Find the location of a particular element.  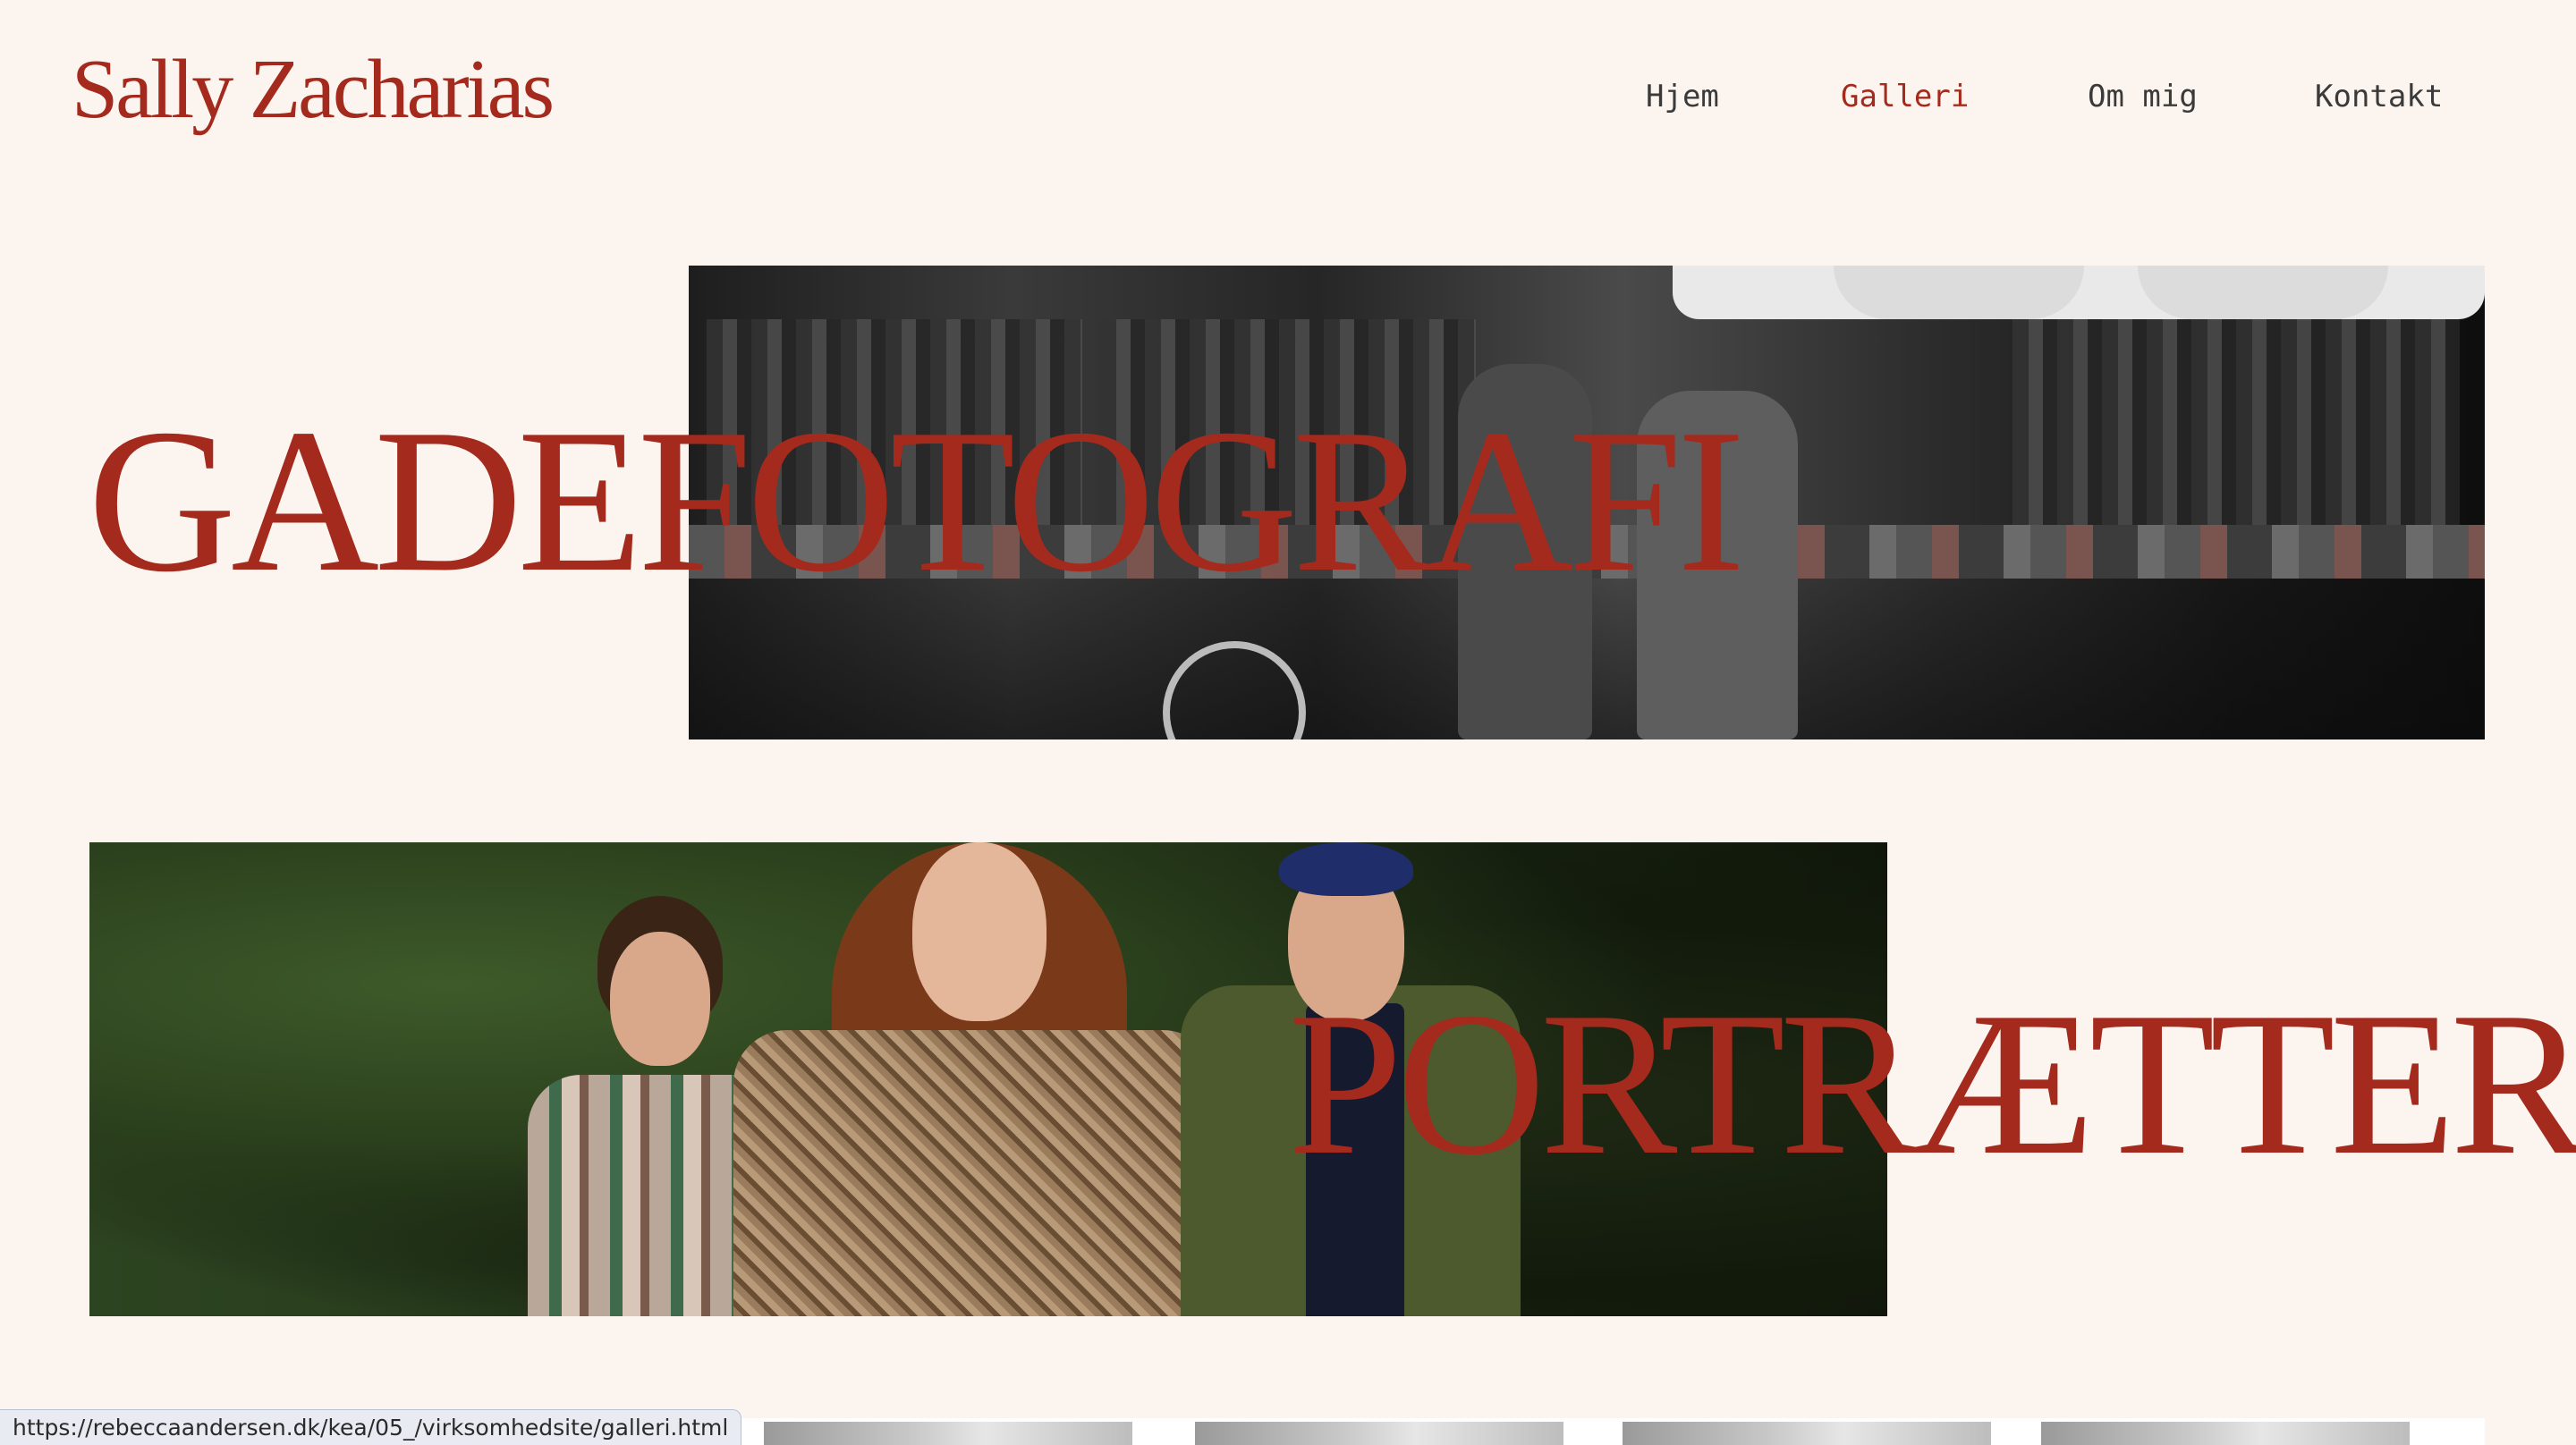

thumbnail-row is located at coordinates (1587, 1431).